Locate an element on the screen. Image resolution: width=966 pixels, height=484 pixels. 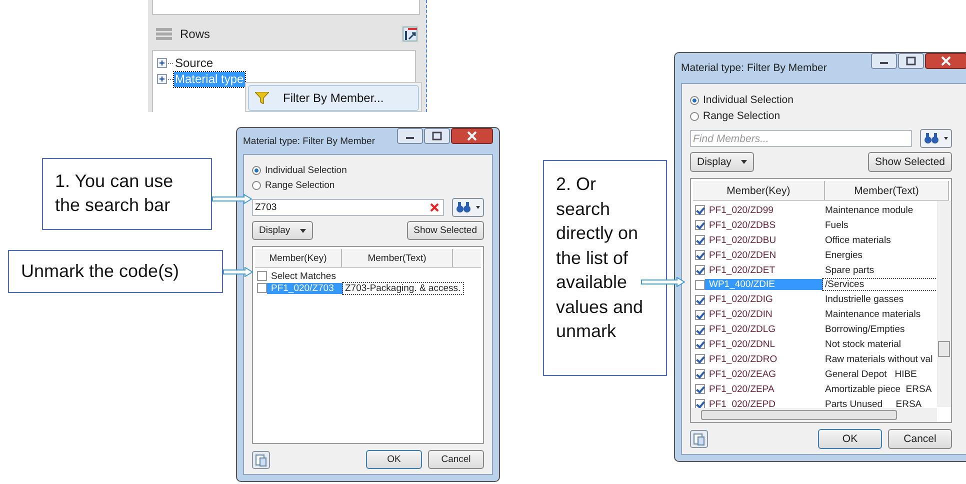
member-key: PF1_020/ZDIN is located at coordinates (764, 314).